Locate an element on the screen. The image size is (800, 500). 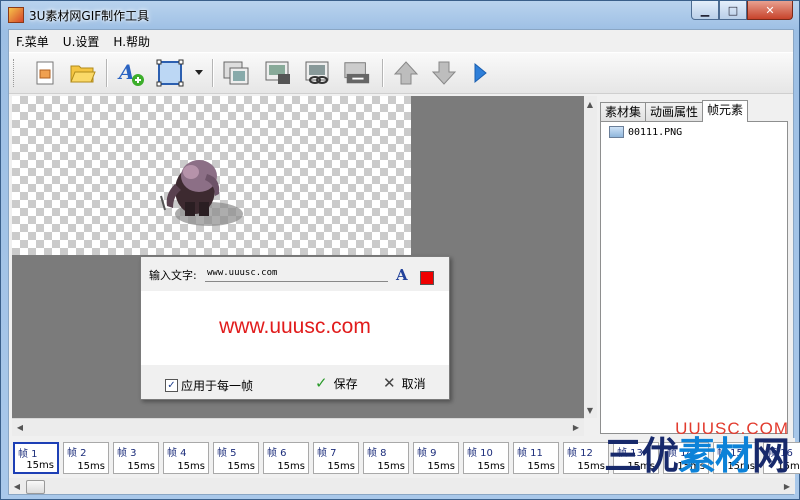
image-file-icon is located at coordinates (616, 132).